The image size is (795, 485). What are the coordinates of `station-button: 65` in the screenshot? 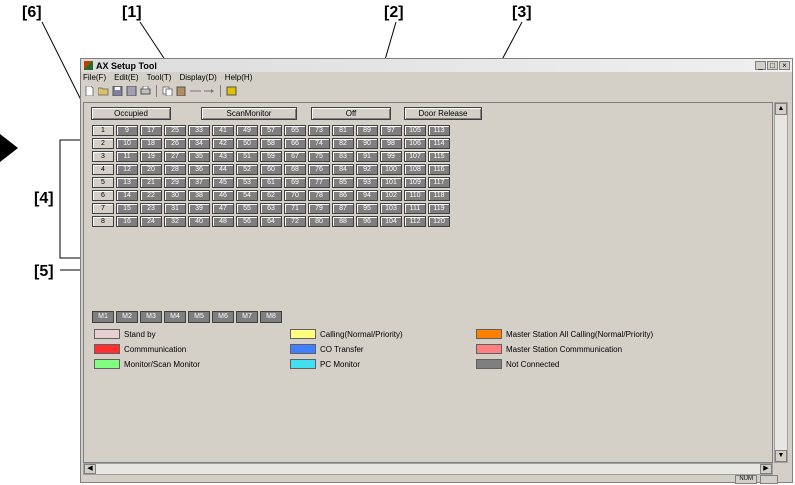 It's located at (295, 130).